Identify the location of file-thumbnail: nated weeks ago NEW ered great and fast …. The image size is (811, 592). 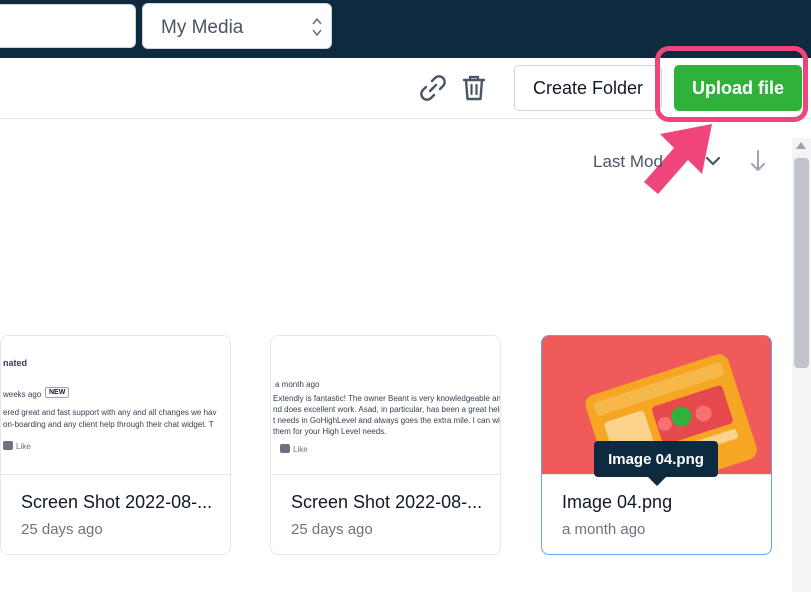
(115, 405).